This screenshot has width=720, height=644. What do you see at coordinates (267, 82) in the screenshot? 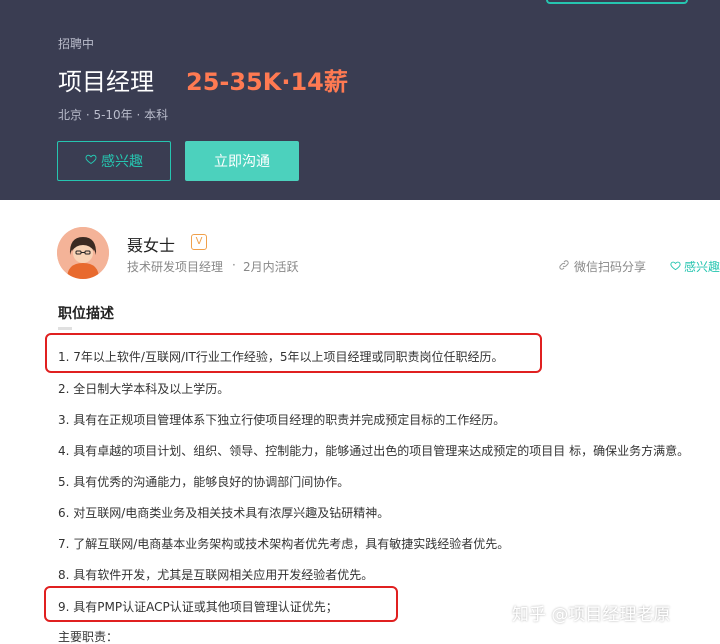
I see `job-salary: 25-35K·14薪` at bounding box center [267, 82].